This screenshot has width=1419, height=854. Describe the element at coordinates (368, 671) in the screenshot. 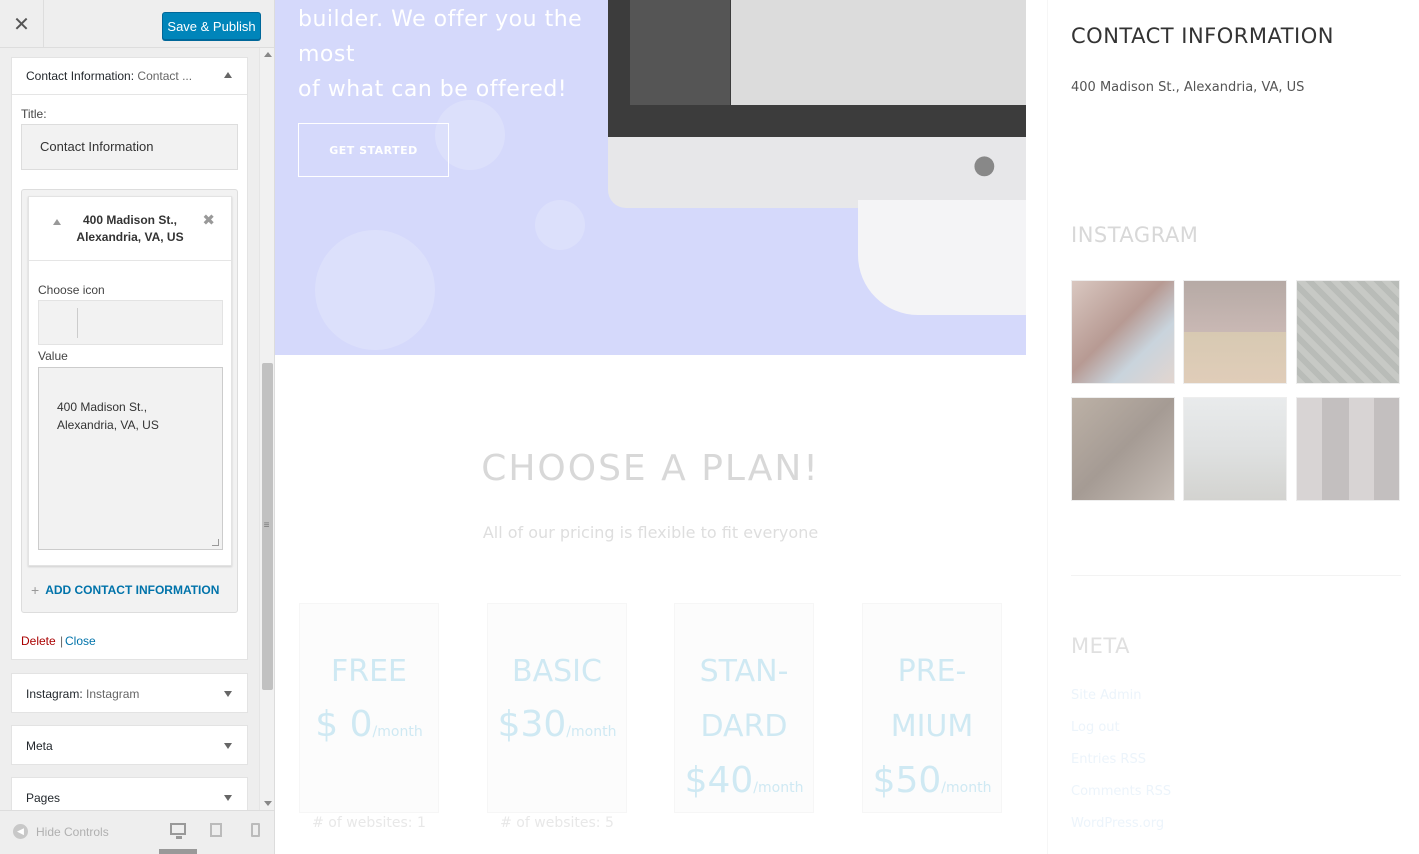

I see `plan-name: FREE` at that location.